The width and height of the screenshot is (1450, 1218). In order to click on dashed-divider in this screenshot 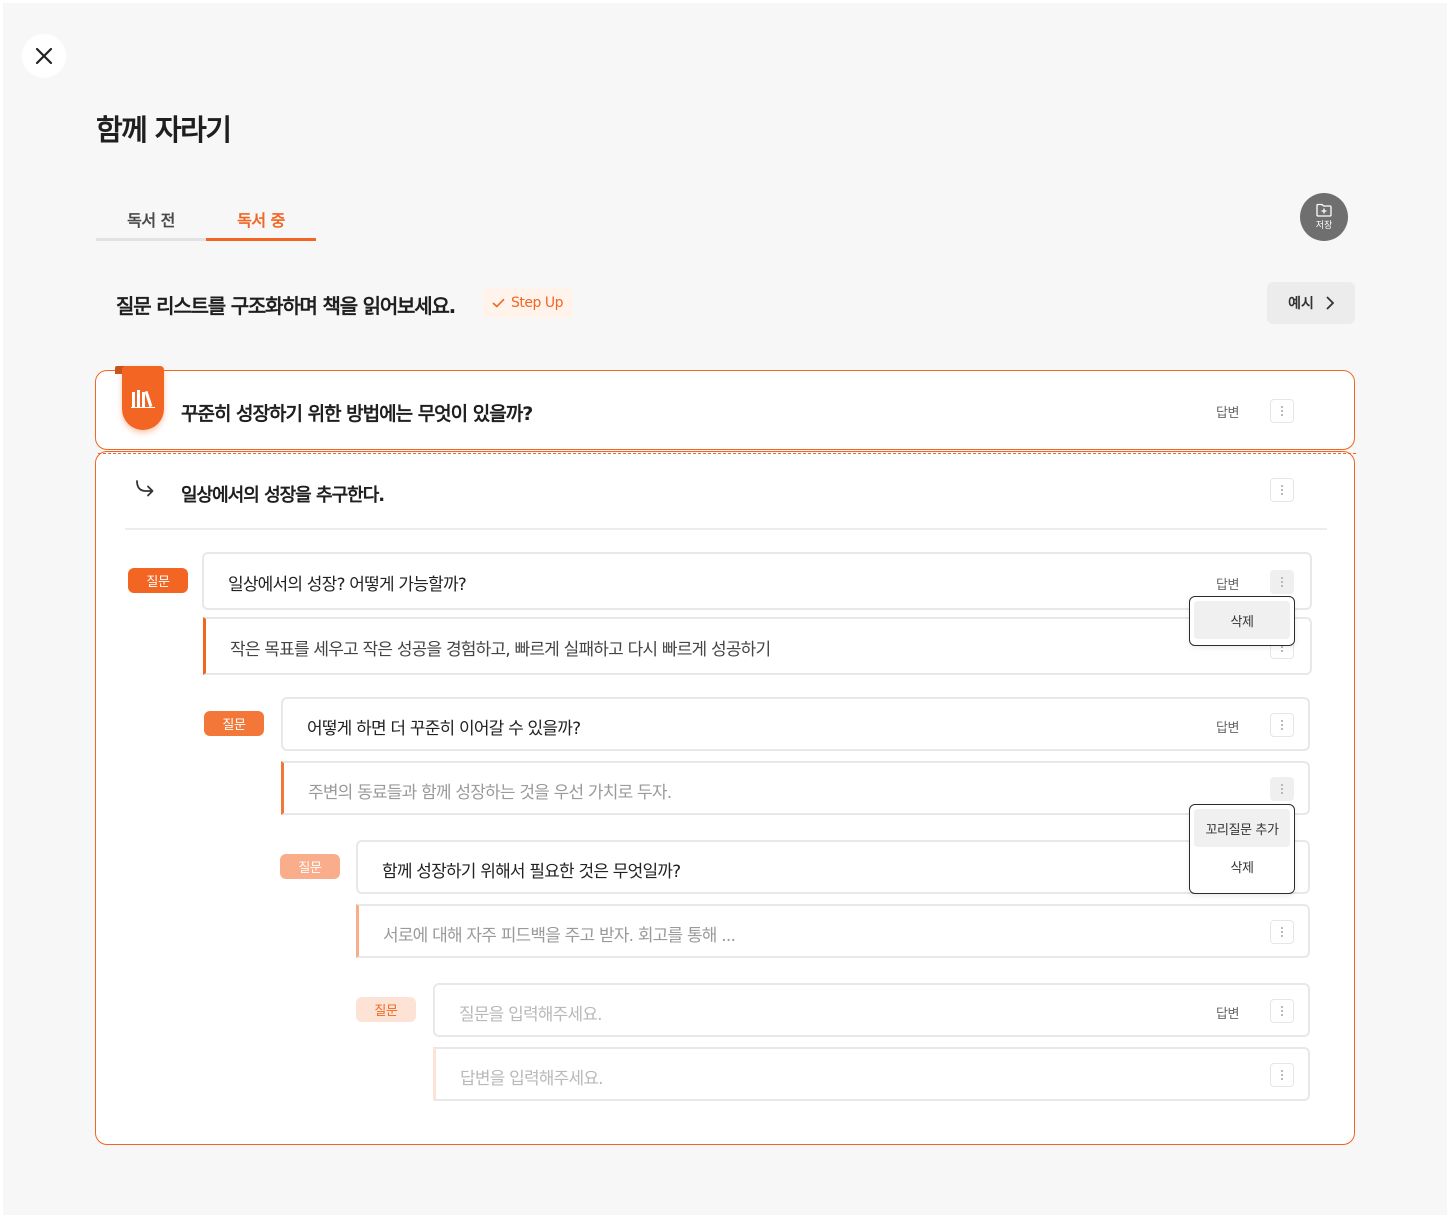, I will do `click(727, 453)`.